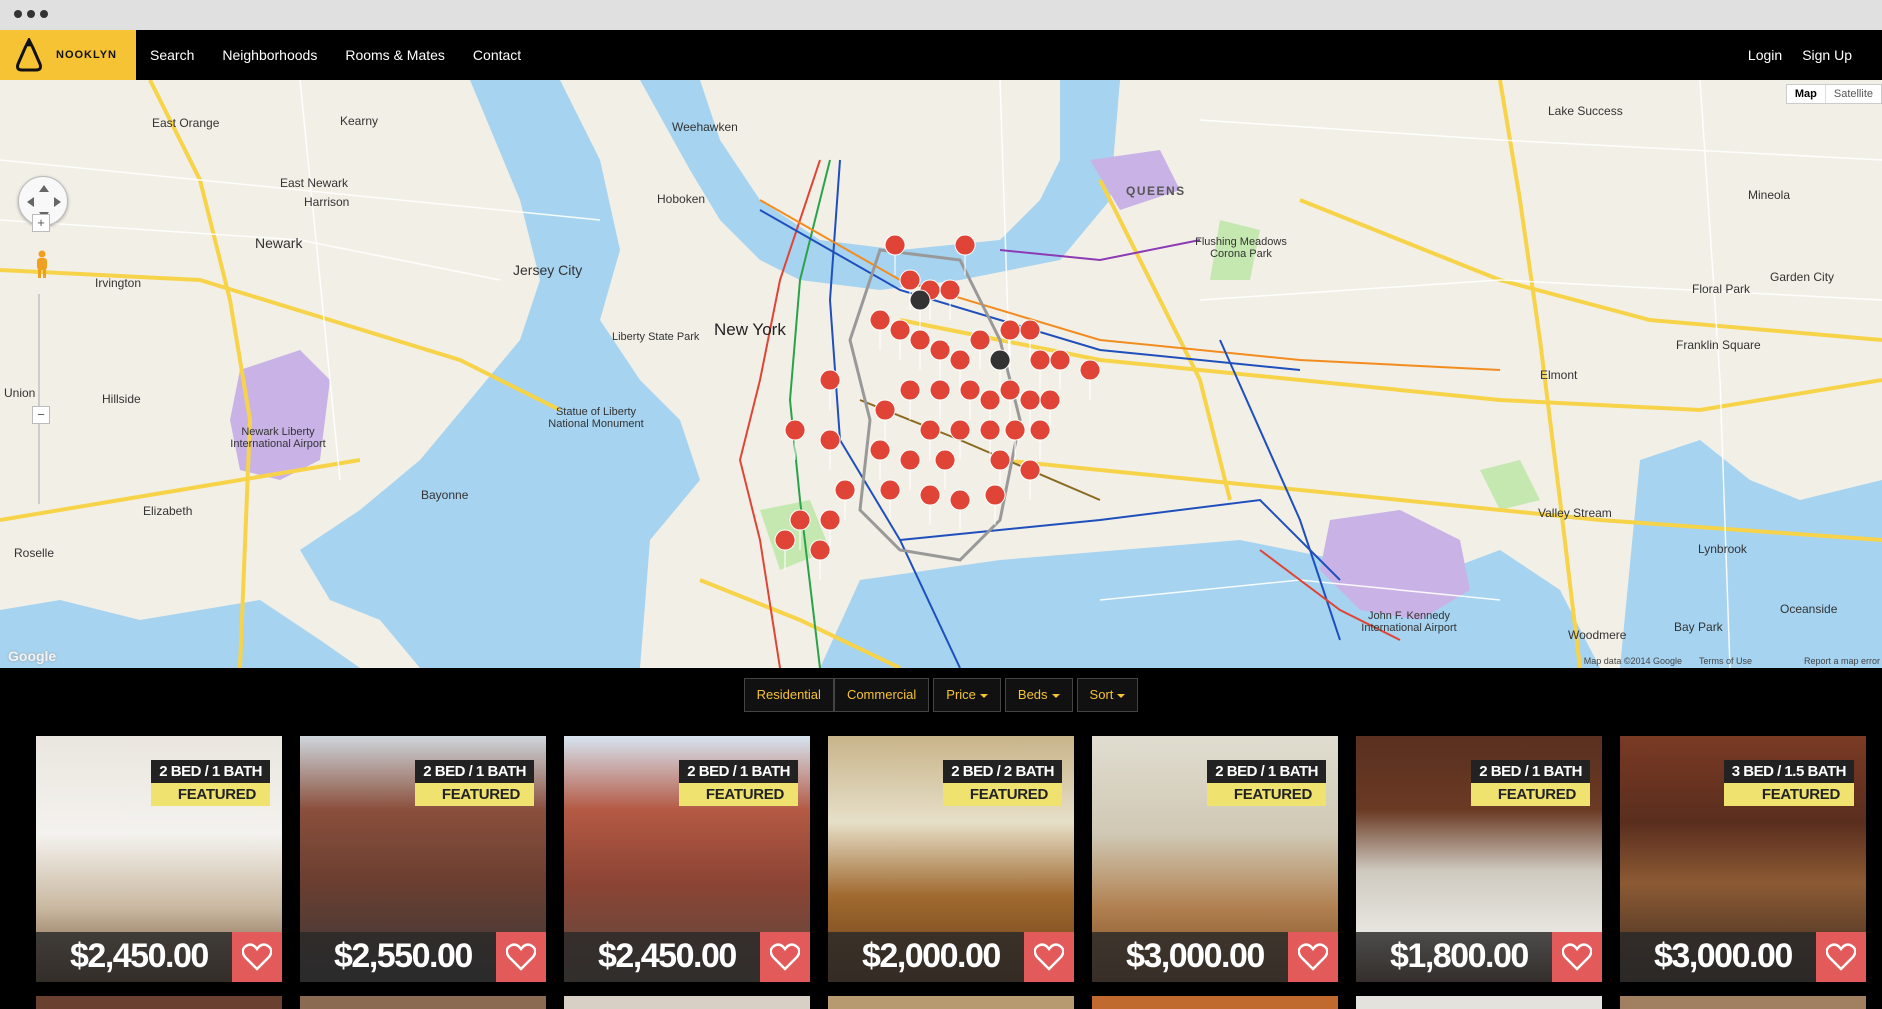  I want to click on listing-card: 2 BED / 1 BATH FEATURED $3,000.00, so click(1215, 859).